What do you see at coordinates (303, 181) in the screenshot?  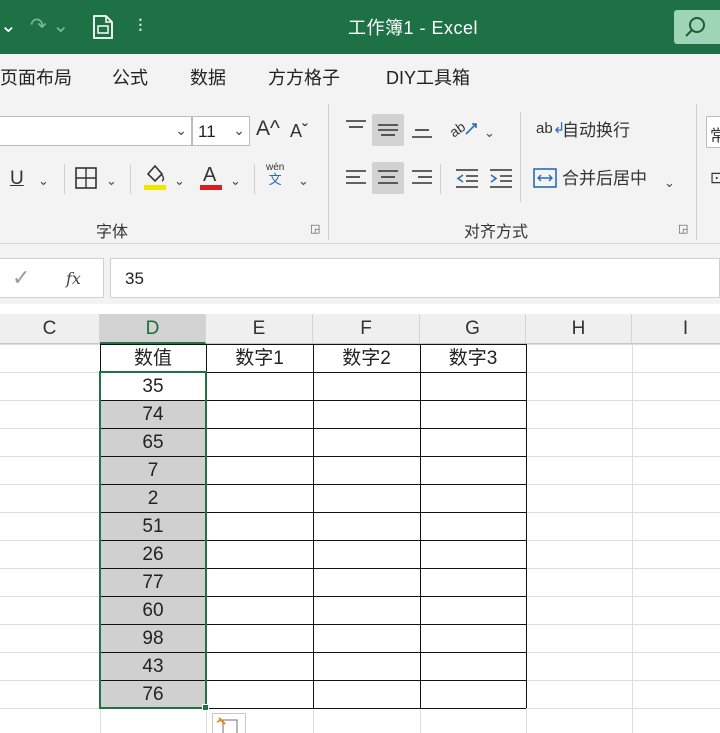 I see `phonetic-dropdown: ⌄` at bounding box center [303, 181].